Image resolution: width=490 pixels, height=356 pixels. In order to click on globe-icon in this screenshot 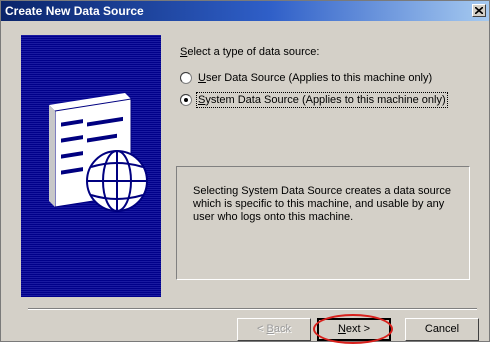, I will do `click(117, 181)`.